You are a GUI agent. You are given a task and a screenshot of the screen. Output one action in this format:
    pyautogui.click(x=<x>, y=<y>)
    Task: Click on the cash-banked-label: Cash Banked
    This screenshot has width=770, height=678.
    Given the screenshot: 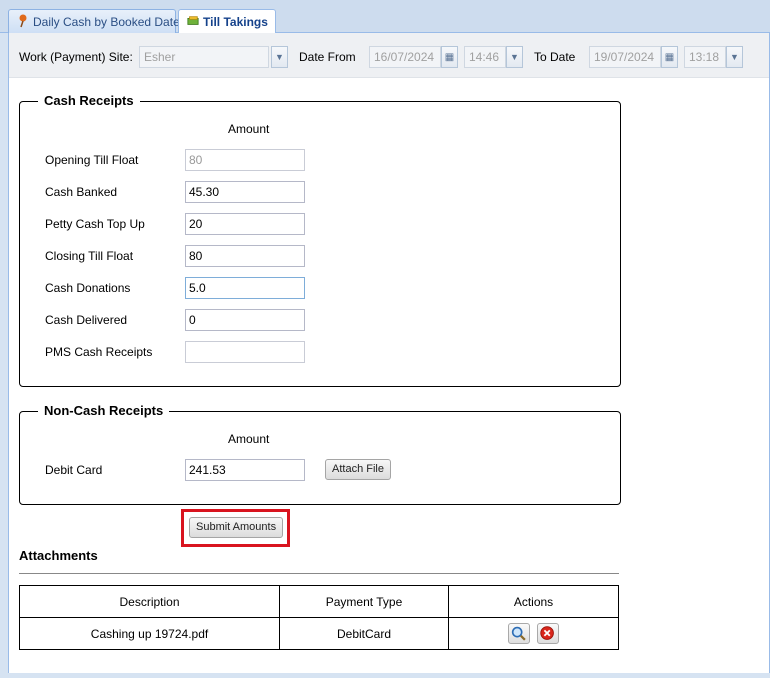 What is the action you would take?
    pyautogui.click(x=81, y=192)
    